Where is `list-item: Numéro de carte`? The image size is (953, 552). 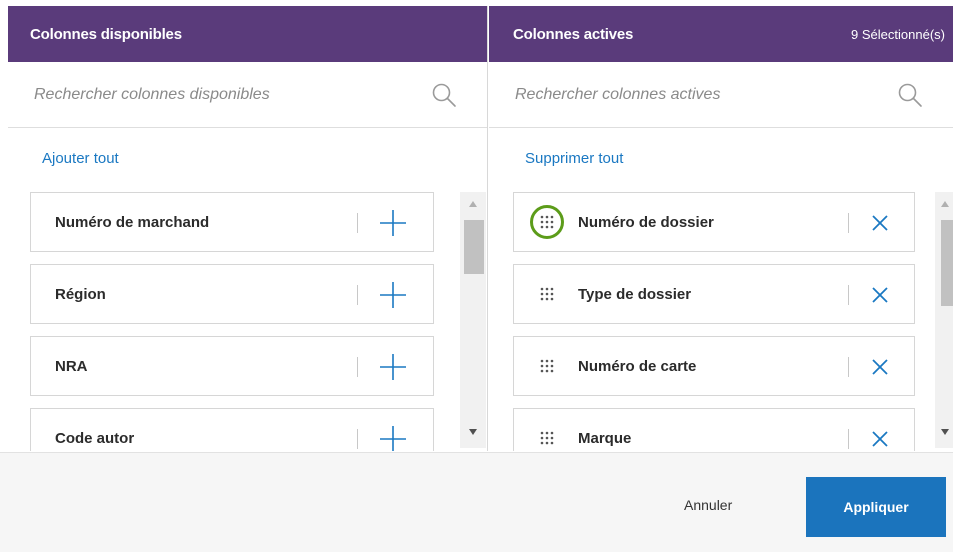 list-item: Numéro de carte is located at coordinates (714, 366).